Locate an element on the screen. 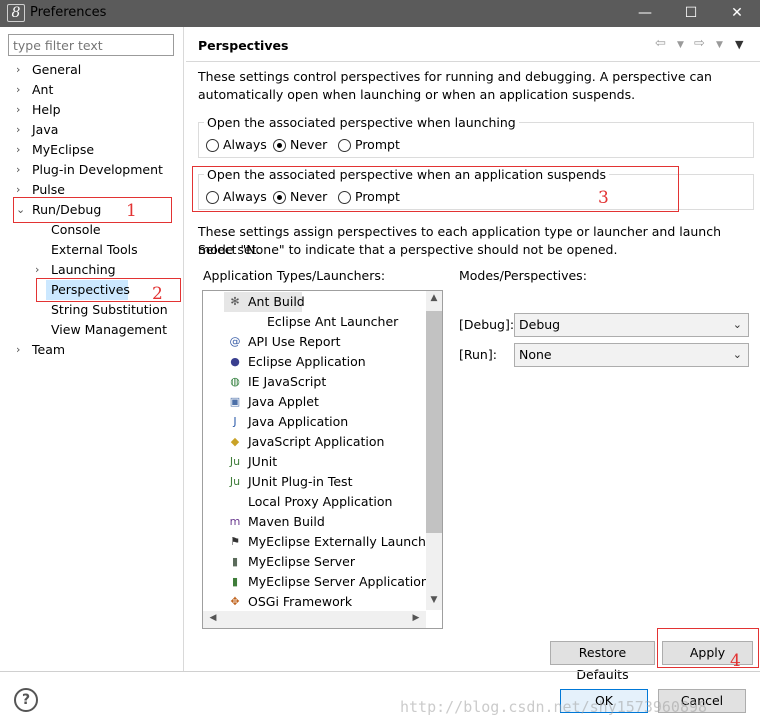  bottom-separator is located at coordinates (380, 671).